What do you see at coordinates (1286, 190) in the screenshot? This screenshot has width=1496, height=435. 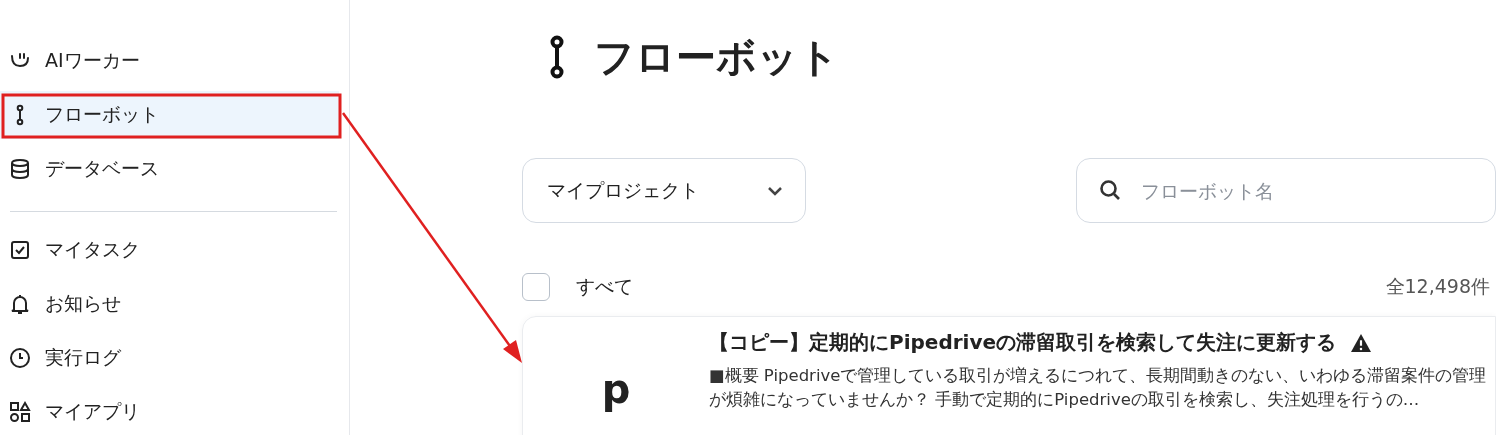 I see `search-field: フローボット名` at bounding box center [1286, 190].